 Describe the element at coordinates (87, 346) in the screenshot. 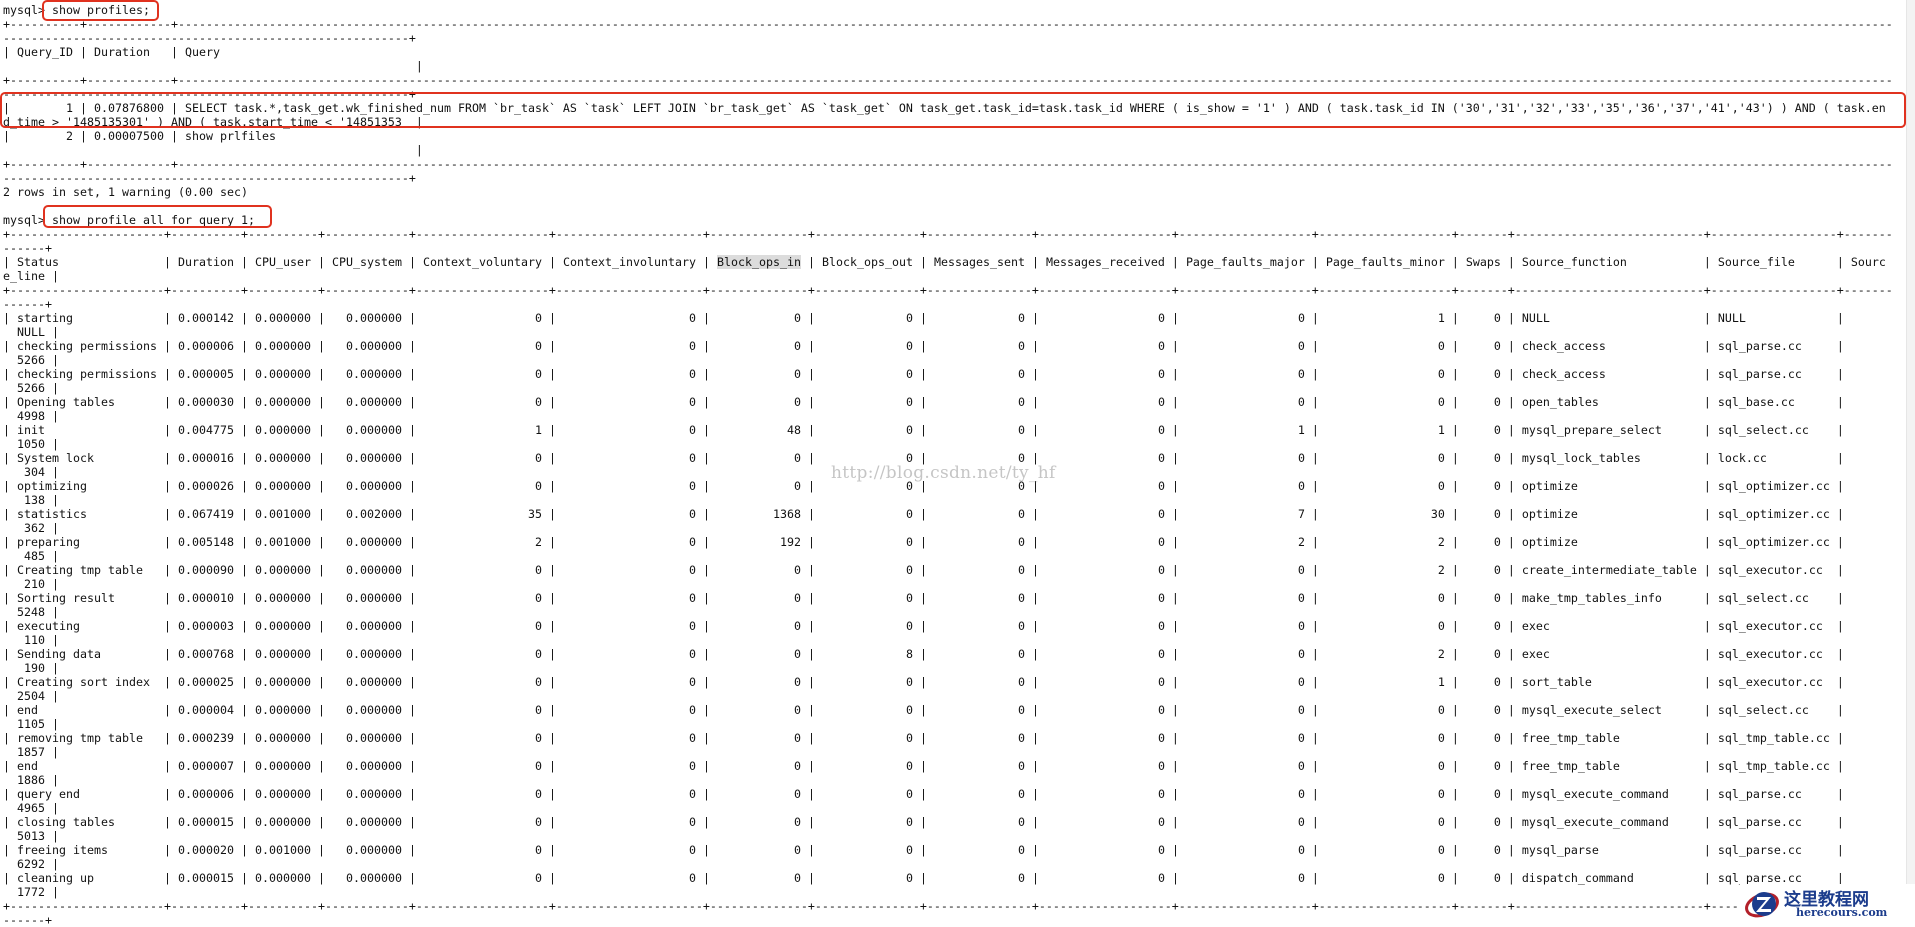

I see `cell: checking permissions` at that location.